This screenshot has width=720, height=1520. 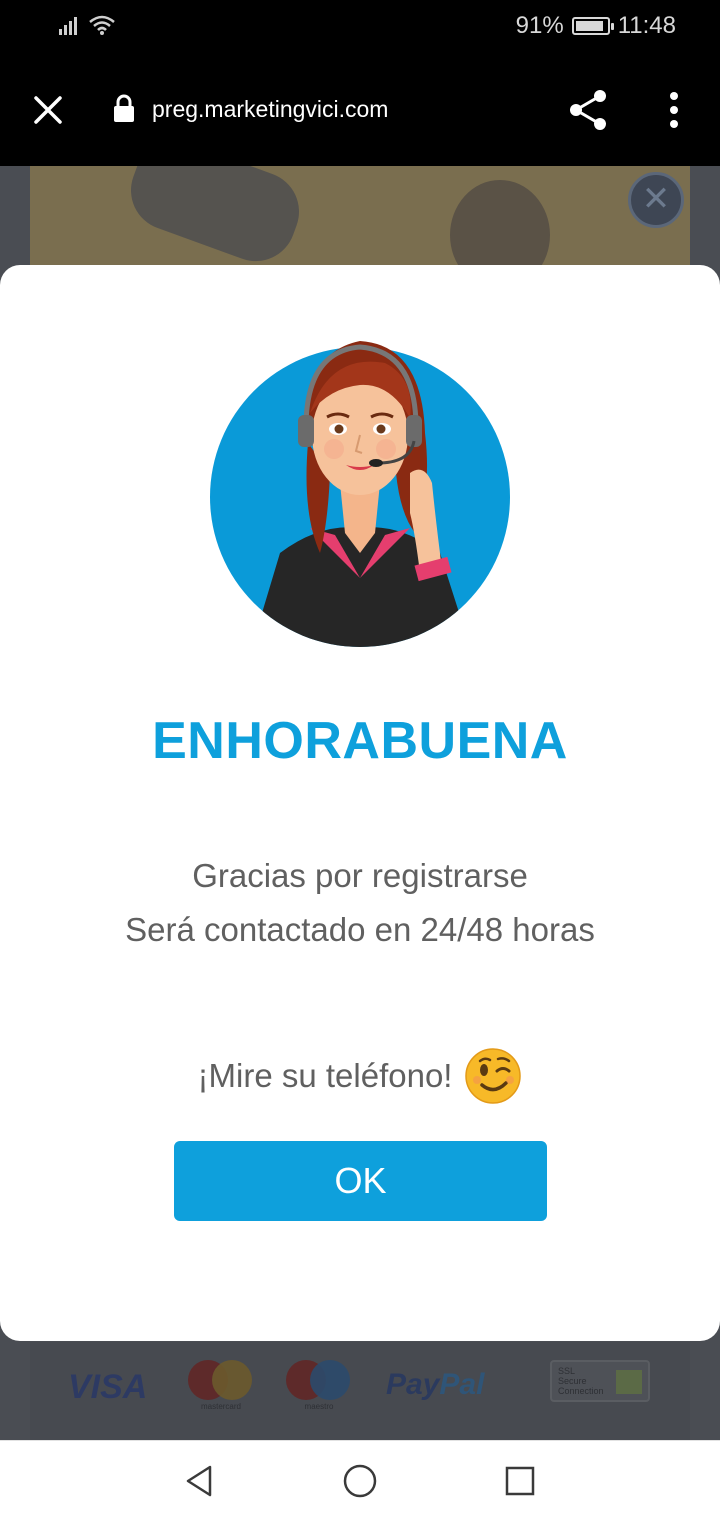 What do you see at coordinates (68, 26) in the screenshot?
I see `signal-icon` at bounding box center [68, 26].